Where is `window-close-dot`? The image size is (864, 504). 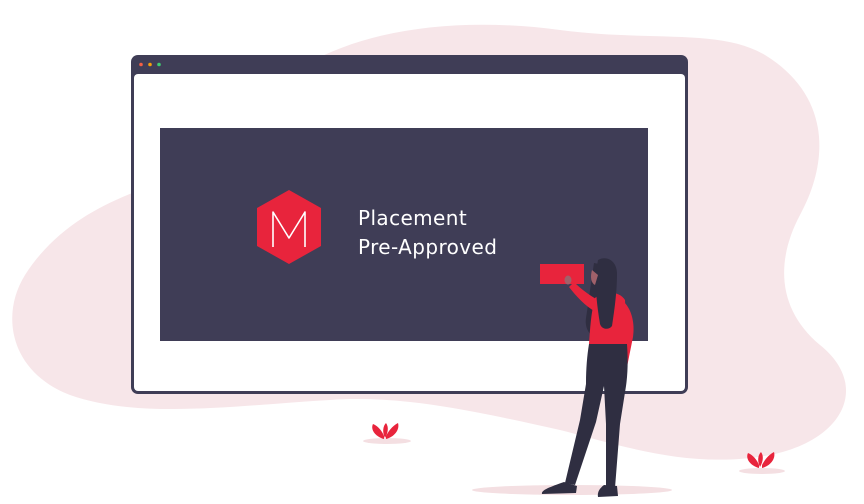 window-close-dot is located at coordinates (141, 64).